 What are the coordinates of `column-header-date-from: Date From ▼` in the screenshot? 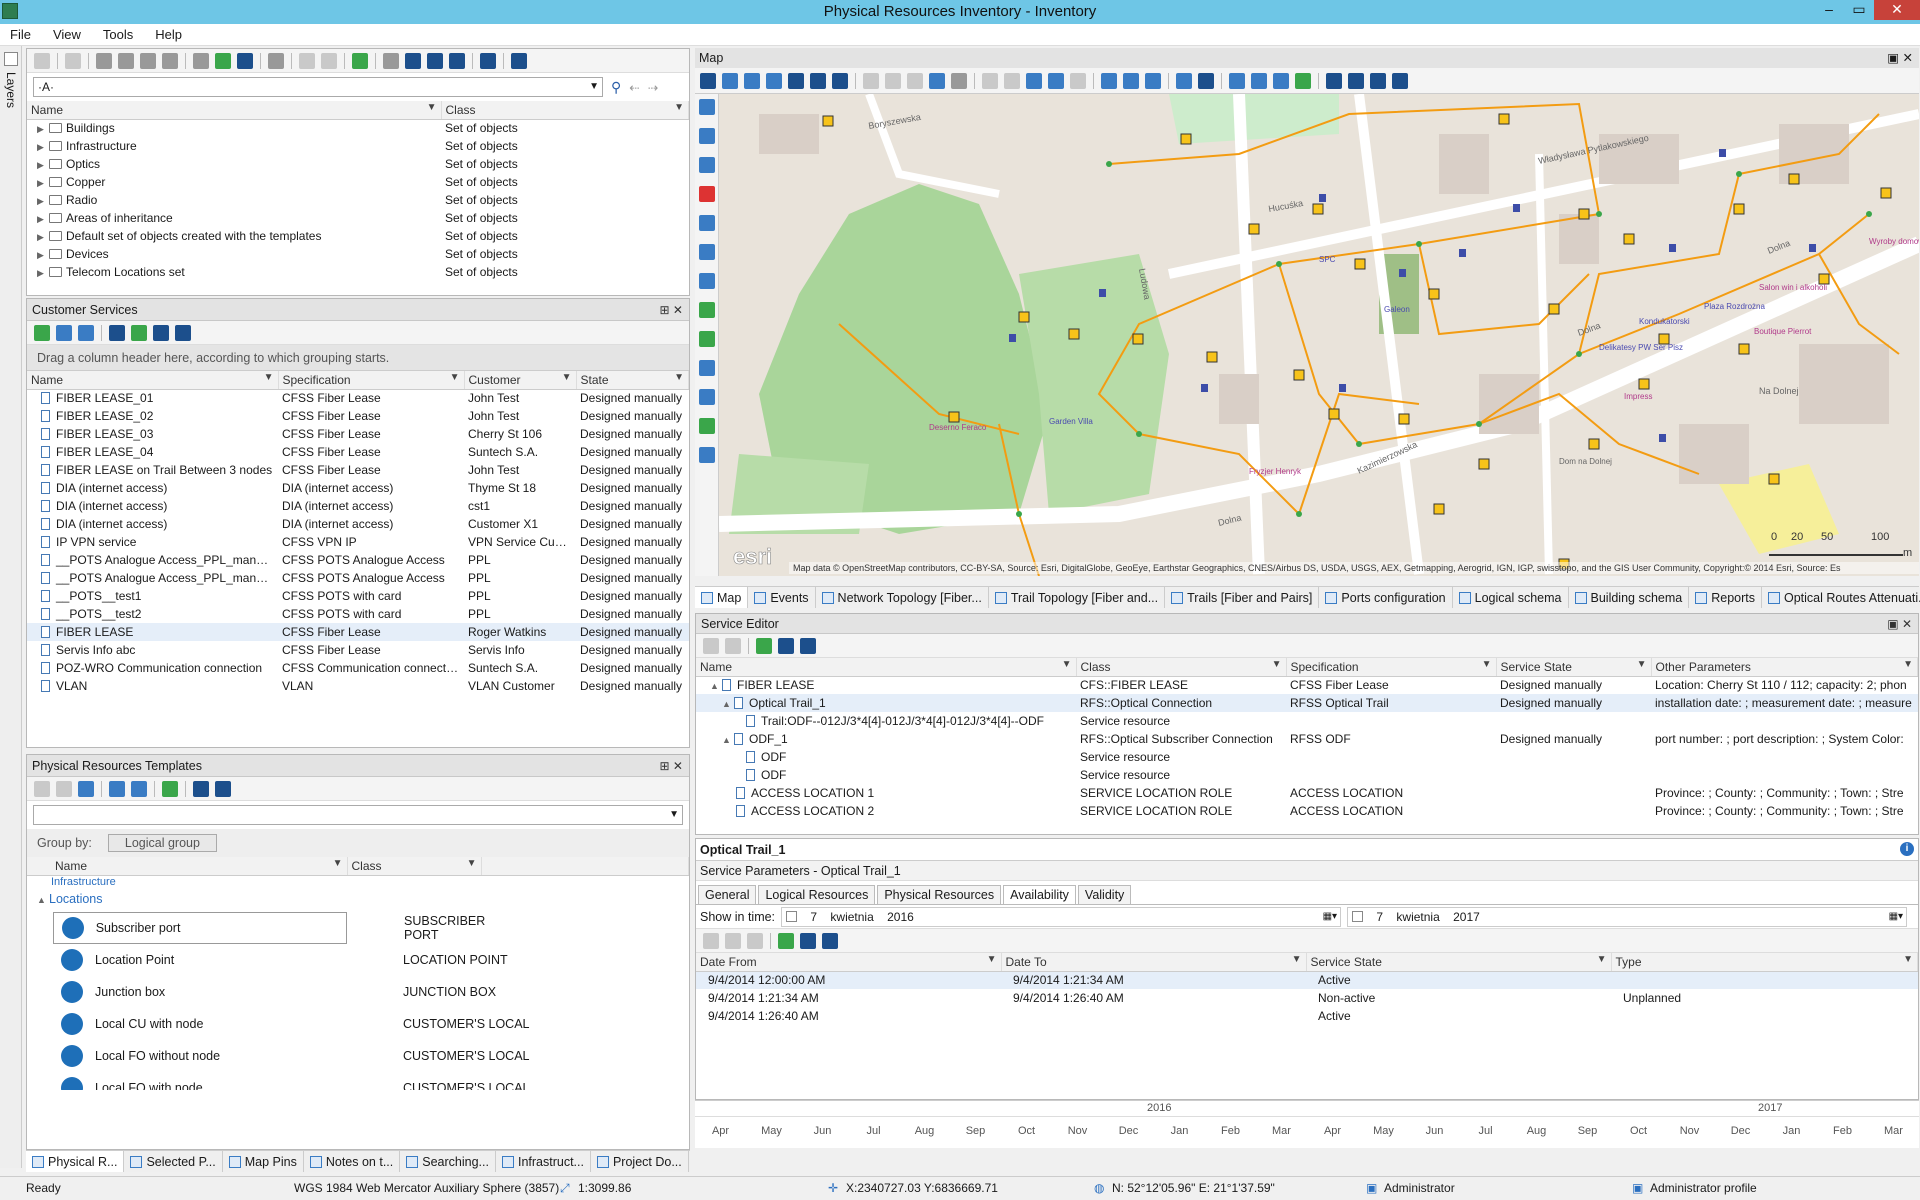 It's located at (849, 962).